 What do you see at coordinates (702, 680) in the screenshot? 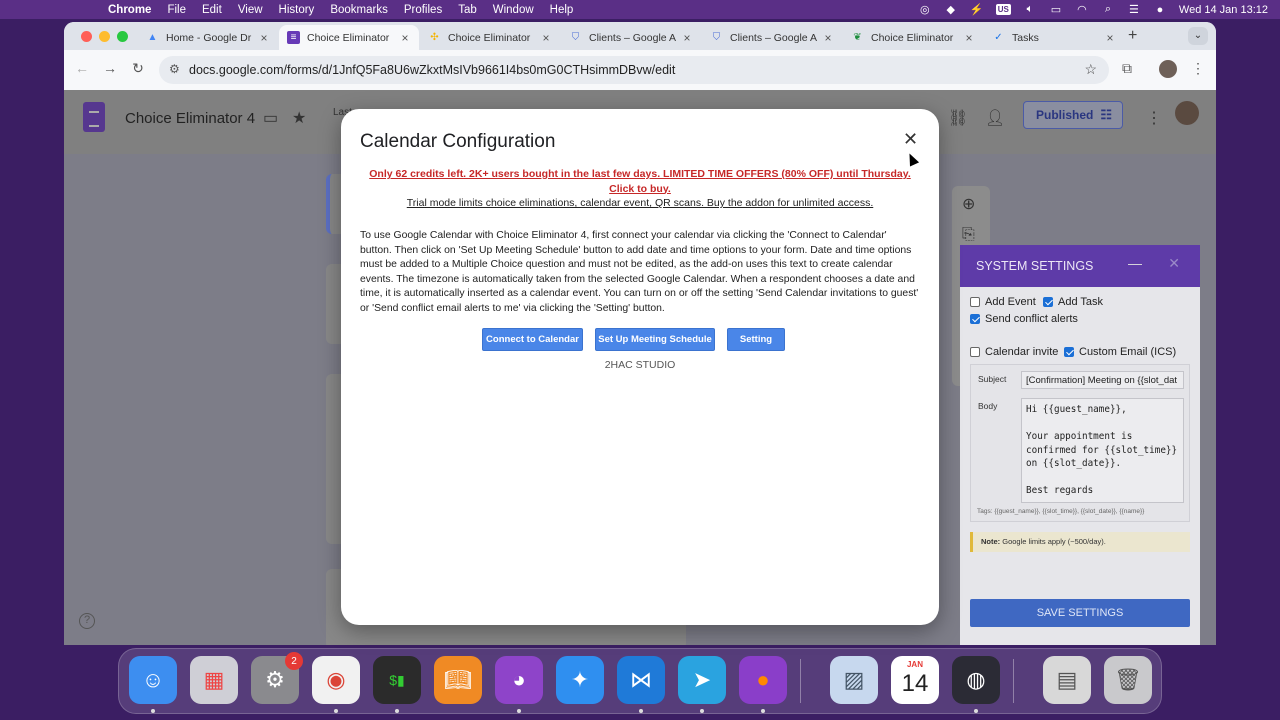
I see `telegram-icon: ➤` at bounding box center [702, 680].